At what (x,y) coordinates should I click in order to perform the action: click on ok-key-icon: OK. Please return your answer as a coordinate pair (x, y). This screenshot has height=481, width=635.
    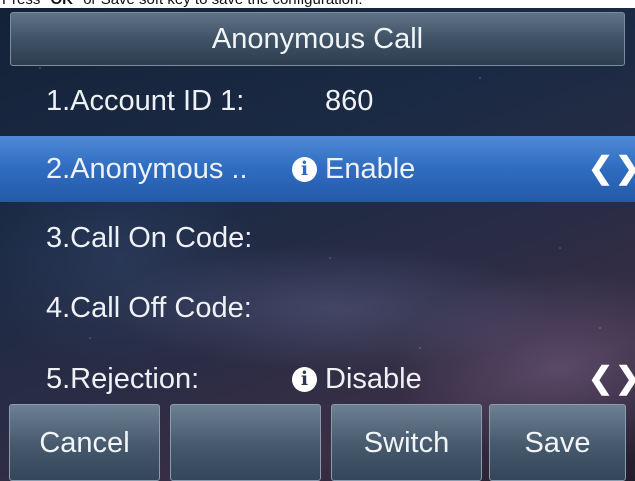
    Looking at the image, I should click on (62, 4).